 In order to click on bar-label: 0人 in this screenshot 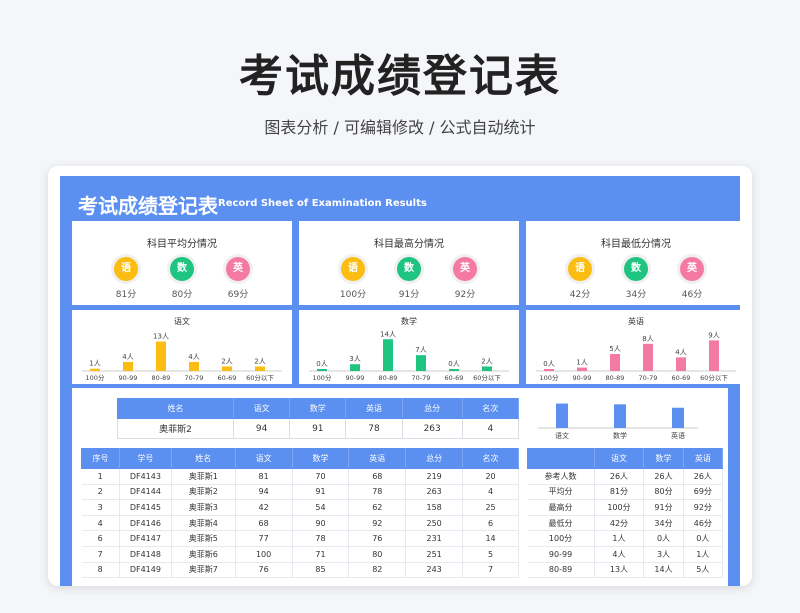, I will do `click(453, 364)`.